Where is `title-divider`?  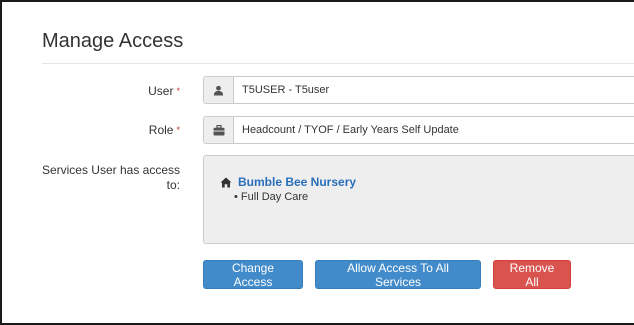
title-divider is located at coordinates (338, 63).